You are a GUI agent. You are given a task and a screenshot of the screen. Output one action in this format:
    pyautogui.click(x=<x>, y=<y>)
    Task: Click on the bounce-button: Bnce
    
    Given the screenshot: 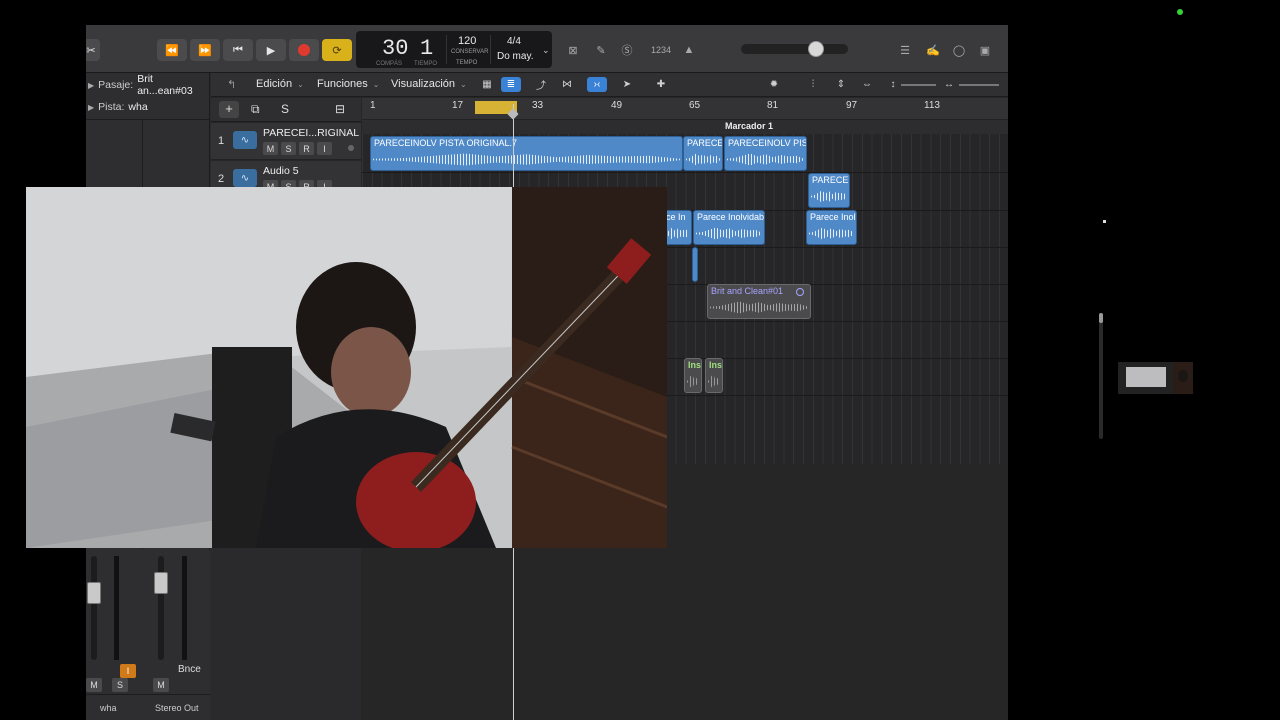 What is the action you would take?
    pyautogui.click(x=189, y=669)
    